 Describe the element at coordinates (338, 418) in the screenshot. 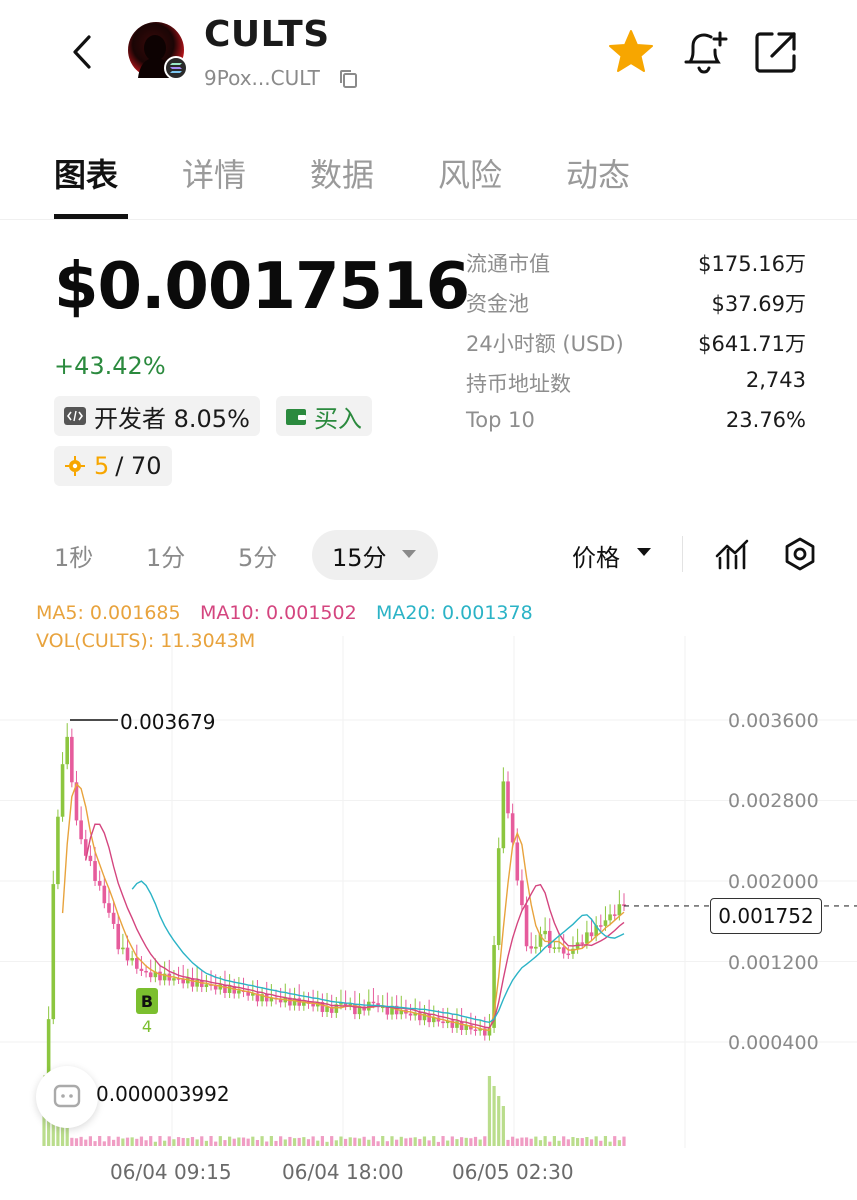

I see `buy-chip-label: 买入` at that location.